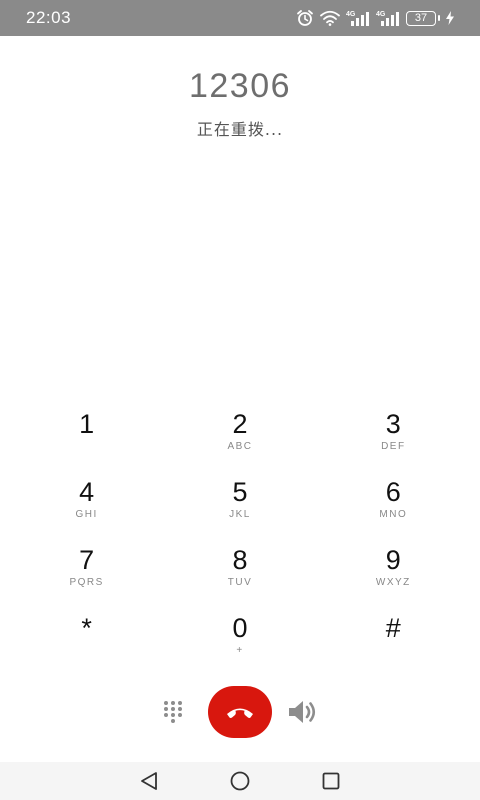 The width and height of the screenshot is (480, 800). I want to click on network-label-1: 4G, so click(351, 14).